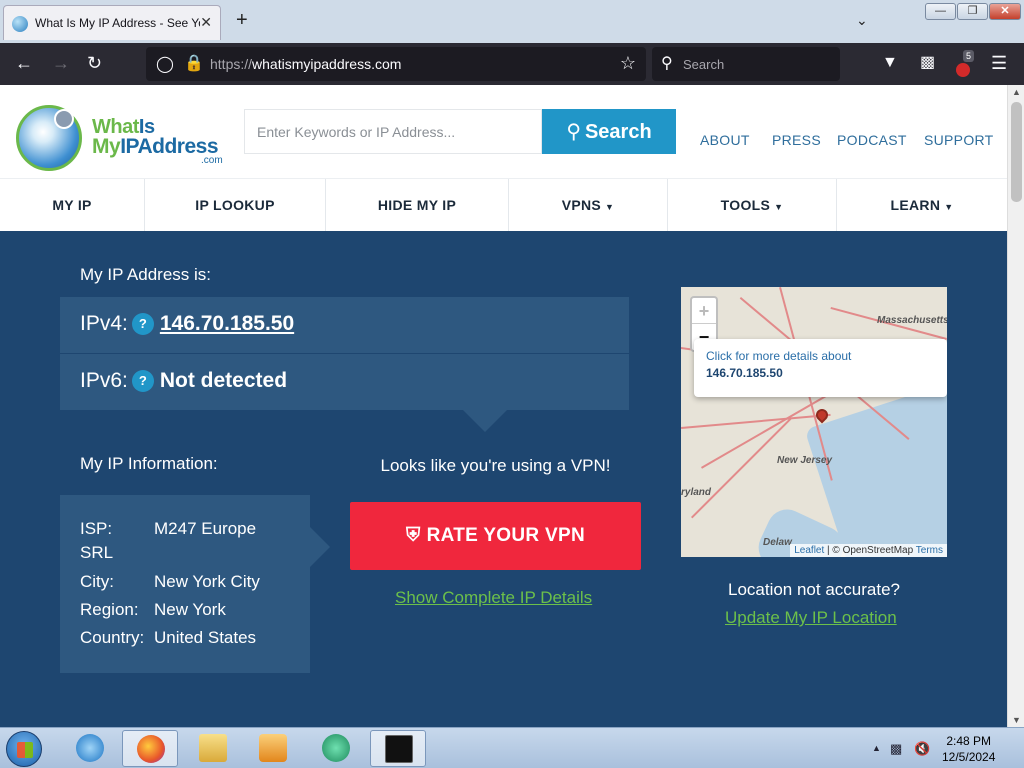 Image resolution: width=1024 pixels, height=768 pixels. Describe the element at coordinates (24, 63) in the screenshot. I see `back-arrow-icon: ←` at that location.